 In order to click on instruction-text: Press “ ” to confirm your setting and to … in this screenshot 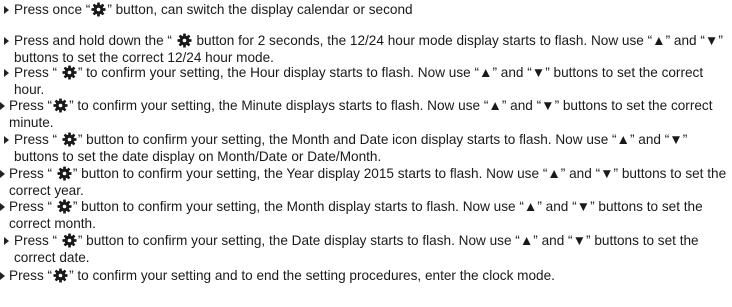, I will do `click(364, 276)`.